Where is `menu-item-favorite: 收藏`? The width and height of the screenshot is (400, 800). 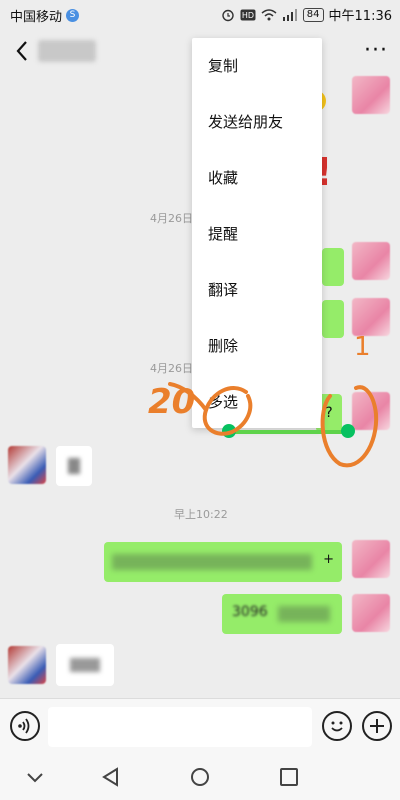
menu-item-favorite: 收藏 is located at coordinates (257, 178).